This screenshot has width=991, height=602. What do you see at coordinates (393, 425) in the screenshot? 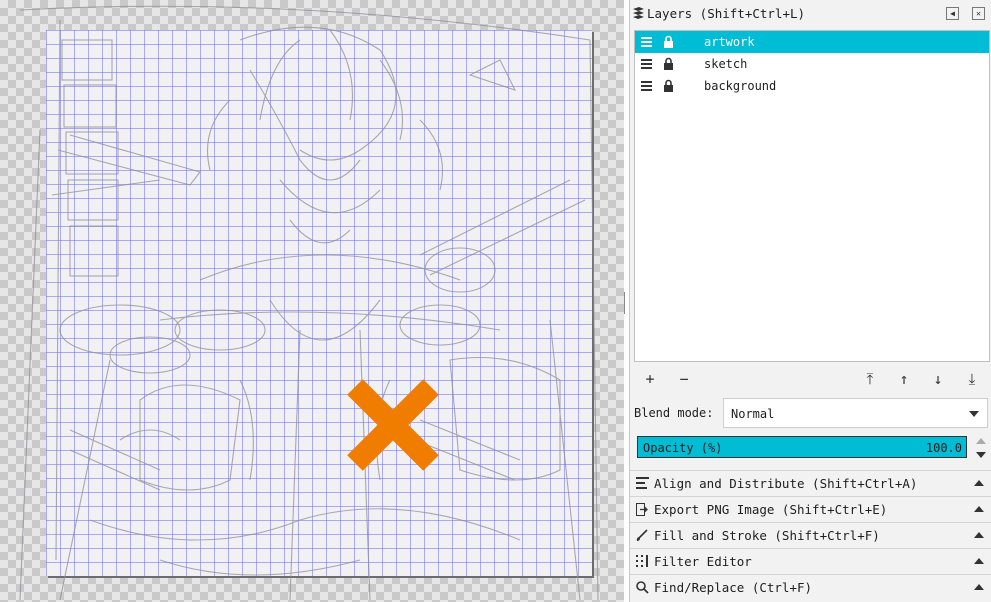
I see `close-marker-icon` at bounding box center [393, 425].